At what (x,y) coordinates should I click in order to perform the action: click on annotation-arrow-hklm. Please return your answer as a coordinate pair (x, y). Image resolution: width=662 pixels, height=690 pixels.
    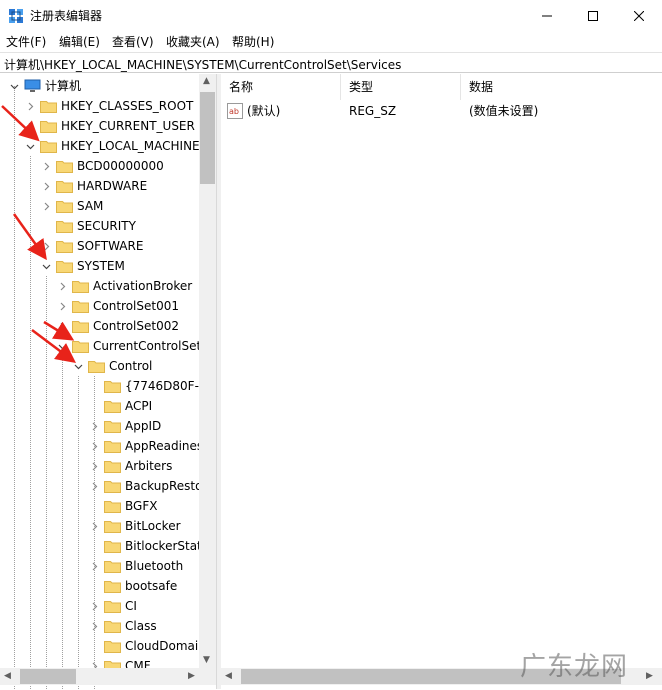
    Looking at the image, I should click on (20, 123).